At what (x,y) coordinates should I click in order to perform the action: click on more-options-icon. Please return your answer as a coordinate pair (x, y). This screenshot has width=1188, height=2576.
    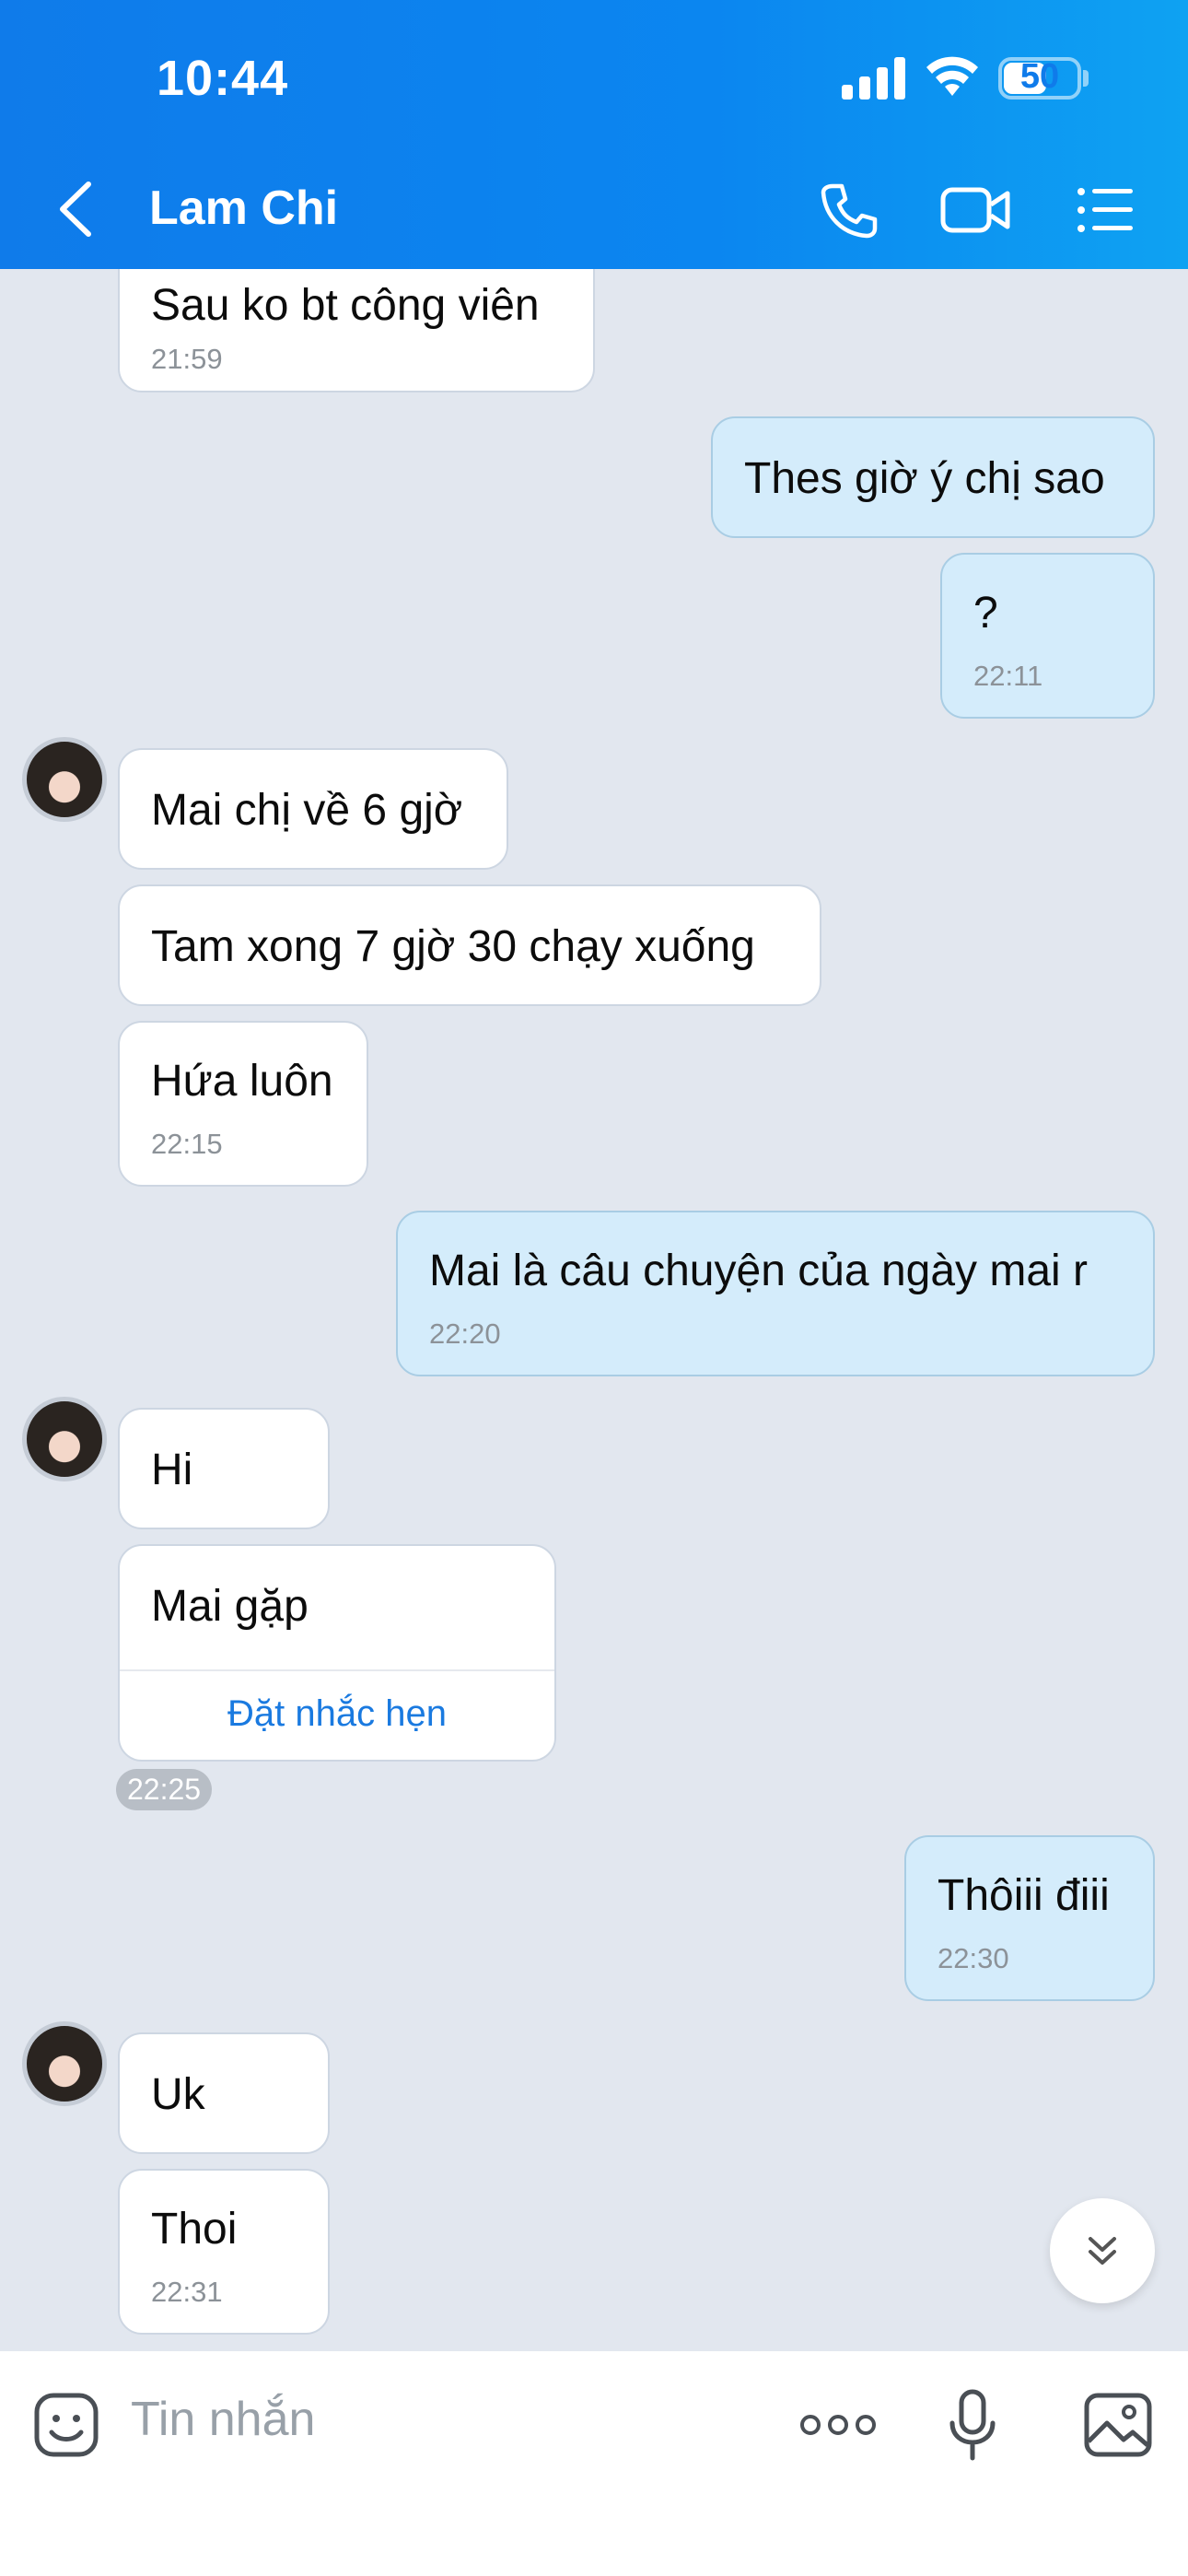
    Looking at the image, I should click on (838, 2425).